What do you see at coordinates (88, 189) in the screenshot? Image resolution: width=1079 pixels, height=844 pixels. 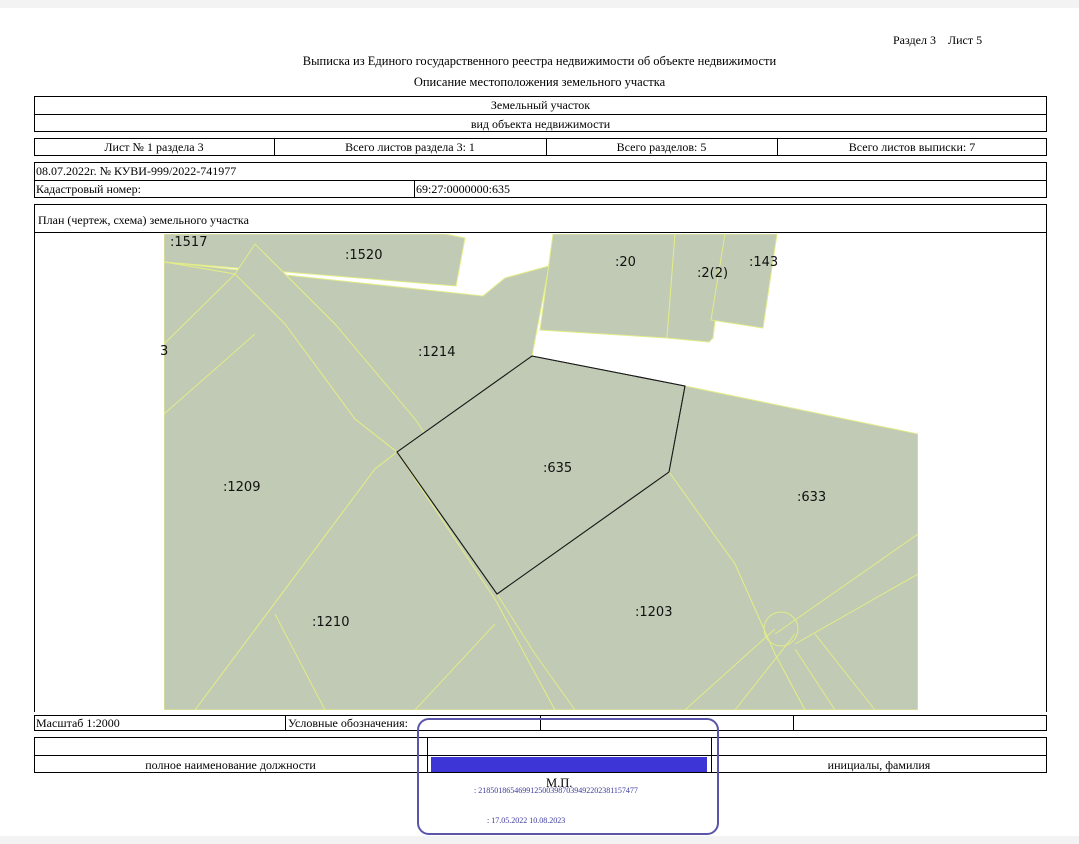 I see `cadastral-label: Кадастровый номер:` at bounding box center [88, 189].